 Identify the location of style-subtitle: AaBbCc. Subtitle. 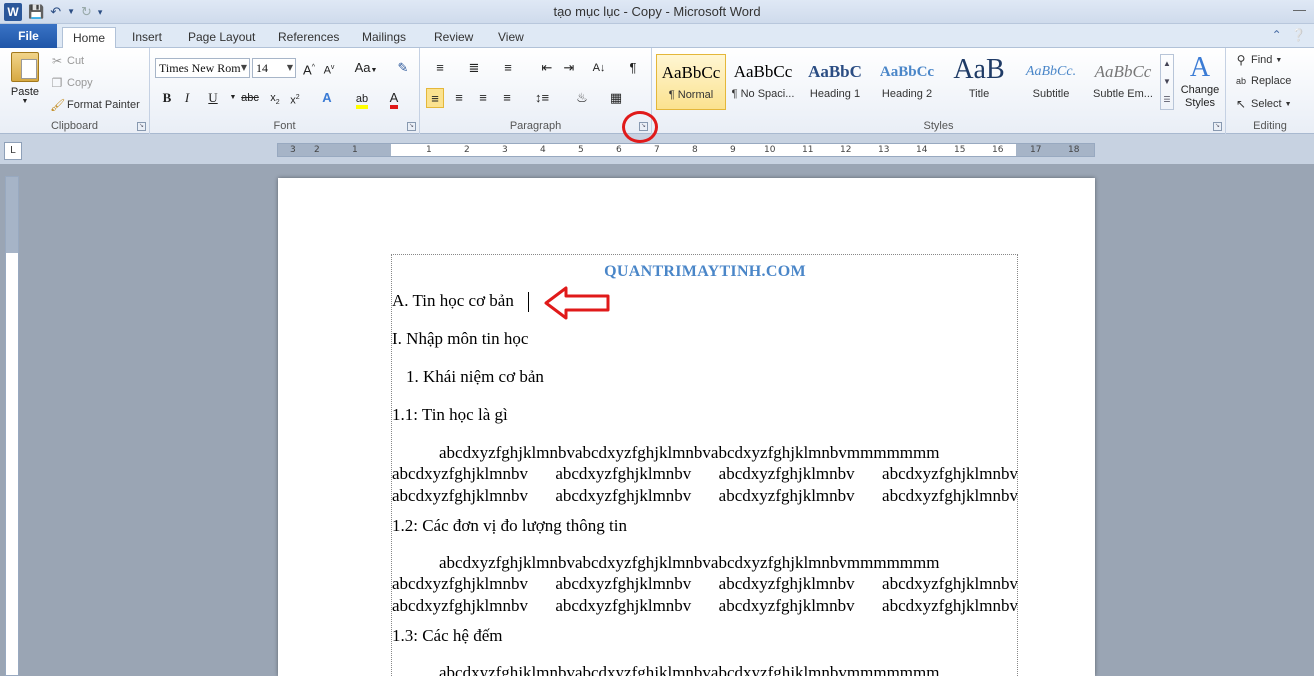
(1051, 82).